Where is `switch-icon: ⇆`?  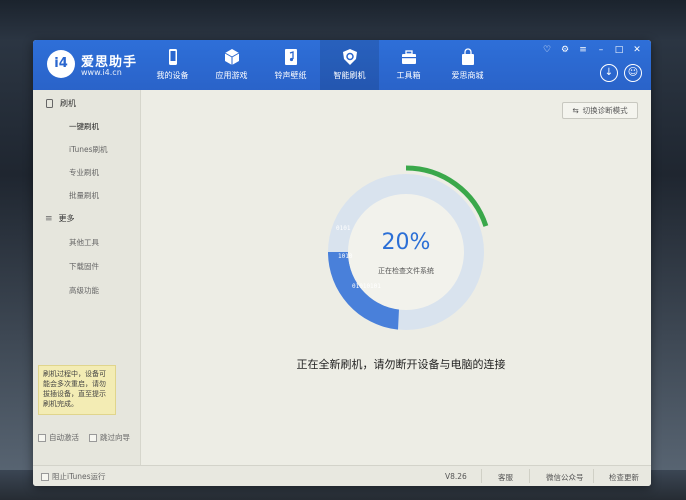 switch-icon: ⇆ is located at coordinates (575, 110).